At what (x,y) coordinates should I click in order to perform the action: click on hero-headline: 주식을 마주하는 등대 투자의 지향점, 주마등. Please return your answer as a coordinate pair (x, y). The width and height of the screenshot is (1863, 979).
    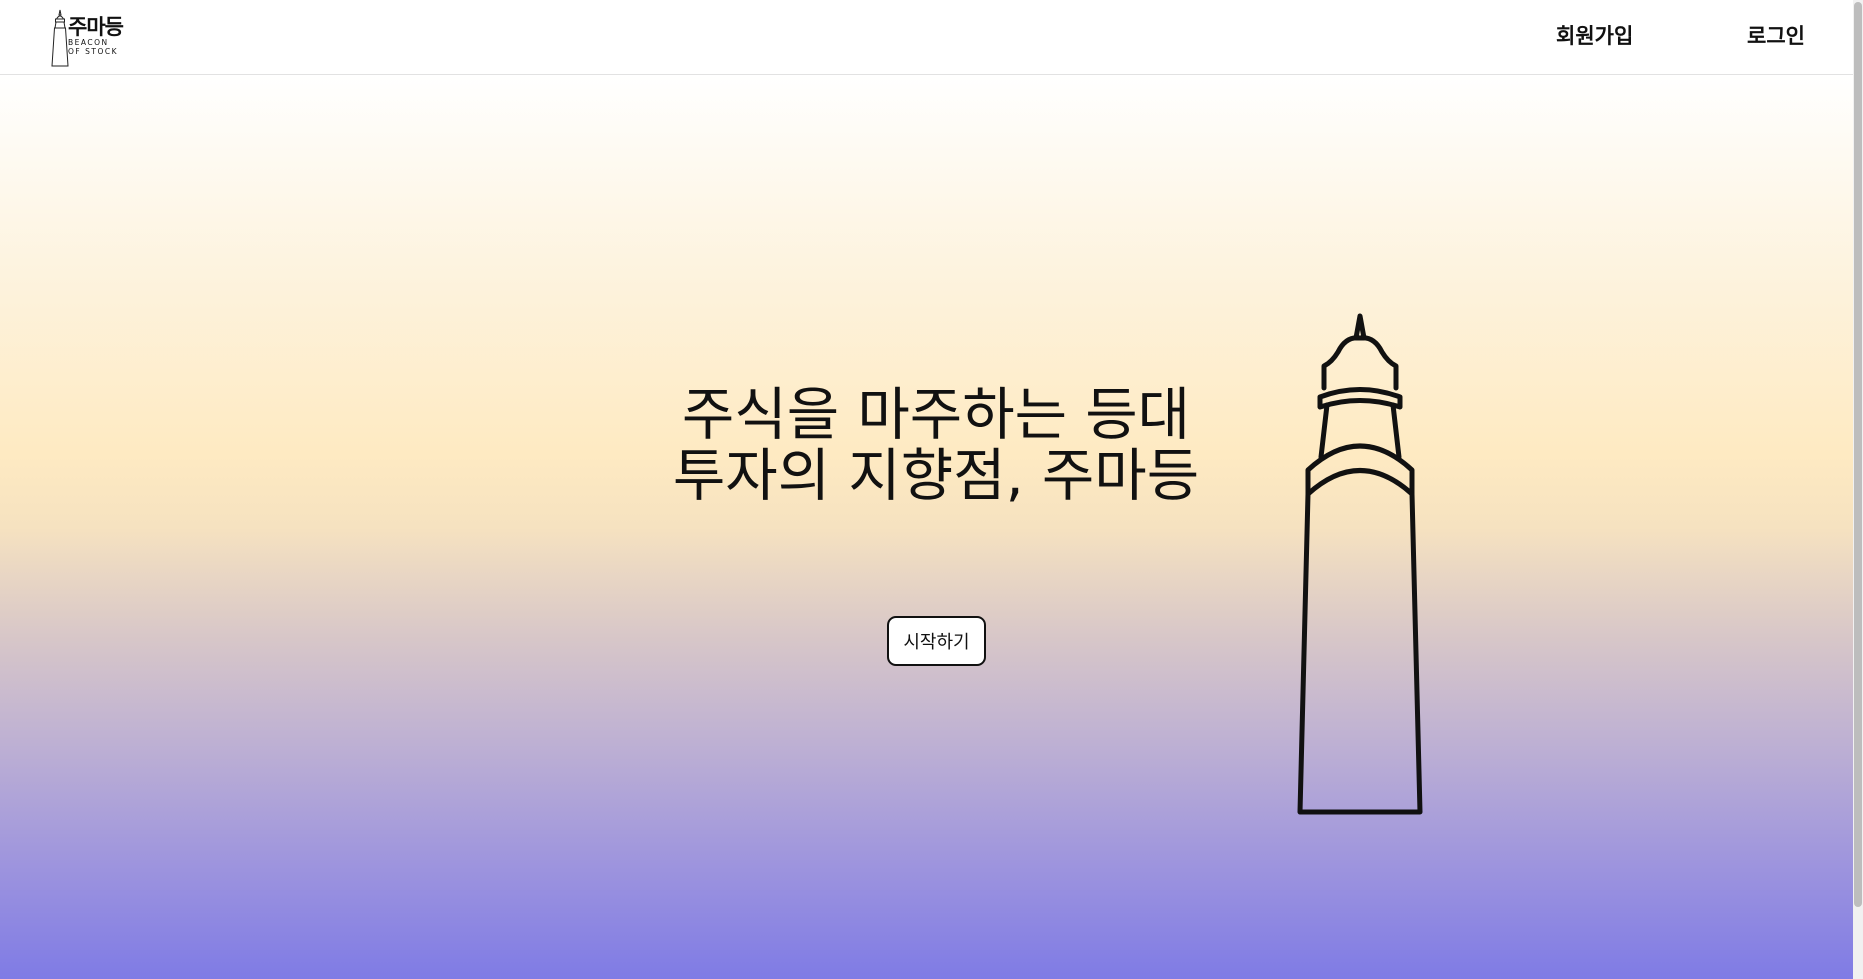
    Looking at the image, I should click on (936, 446).